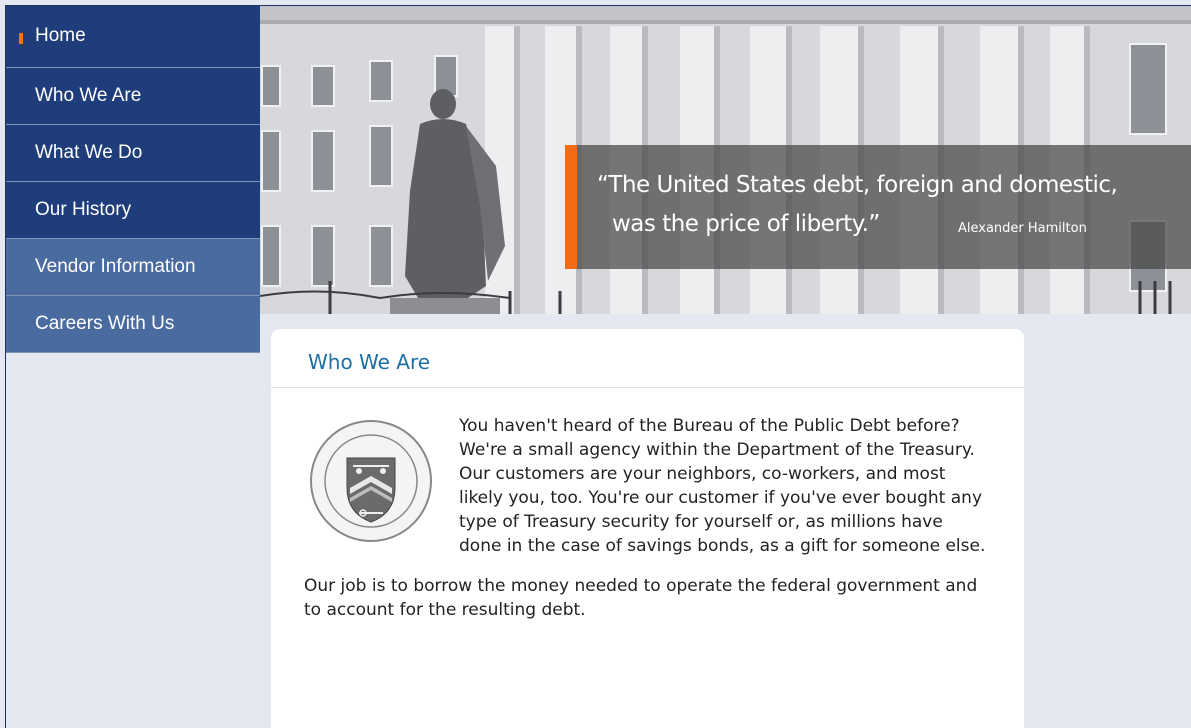 This screenshot has width=1191, height=728. What do you see at coordinates (60, 35) in the screenshot?
I see `nav-item-label: Home` at bounding box center [60, 35].